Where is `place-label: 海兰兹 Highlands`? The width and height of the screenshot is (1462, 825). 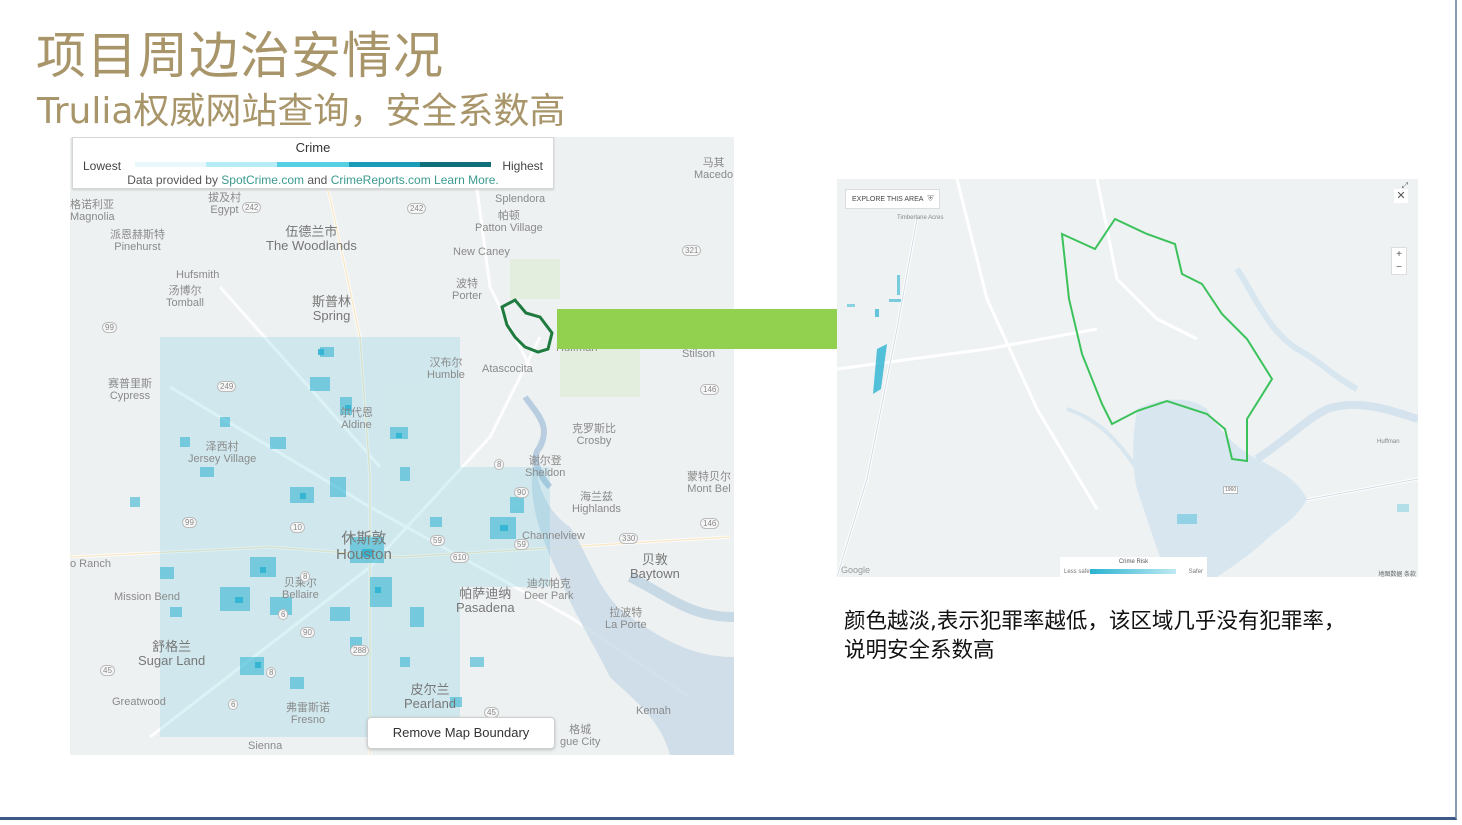 place-label: 海兰兹 Highlands is located at coordinates (596, 503).